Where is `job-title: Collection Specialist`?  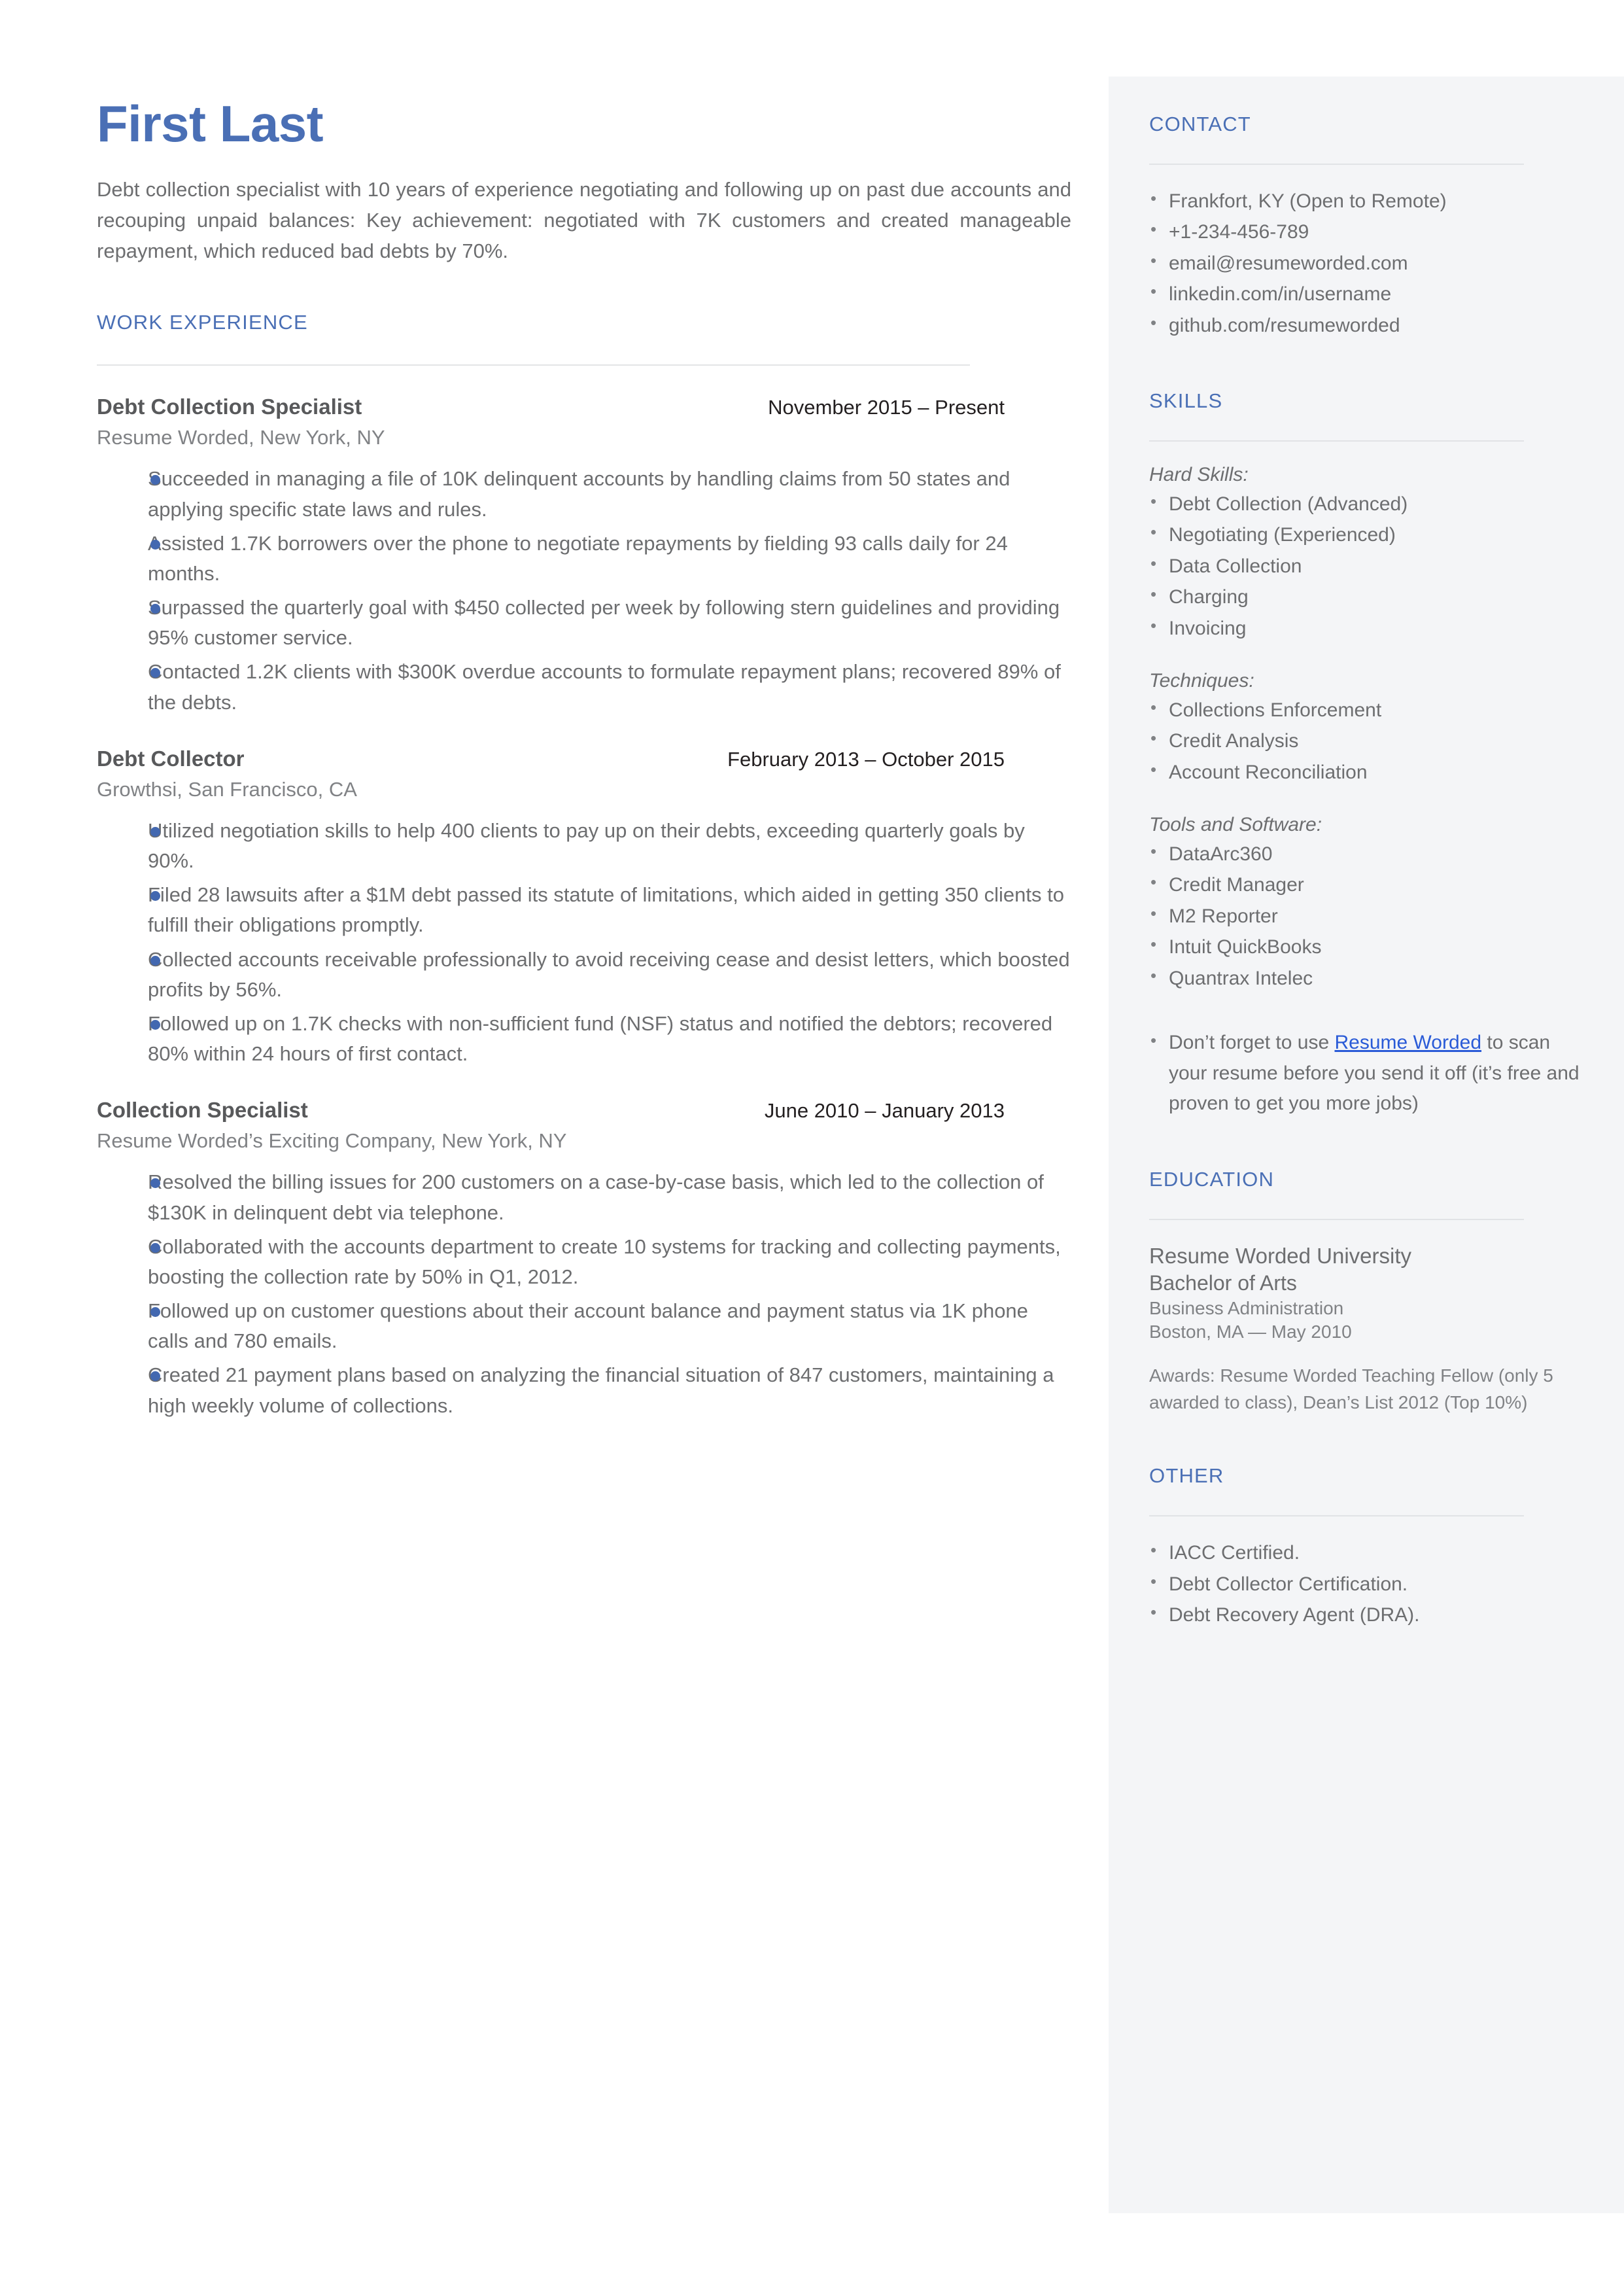
job-title: Collection Specialist is located at coordinates (202, 1110).